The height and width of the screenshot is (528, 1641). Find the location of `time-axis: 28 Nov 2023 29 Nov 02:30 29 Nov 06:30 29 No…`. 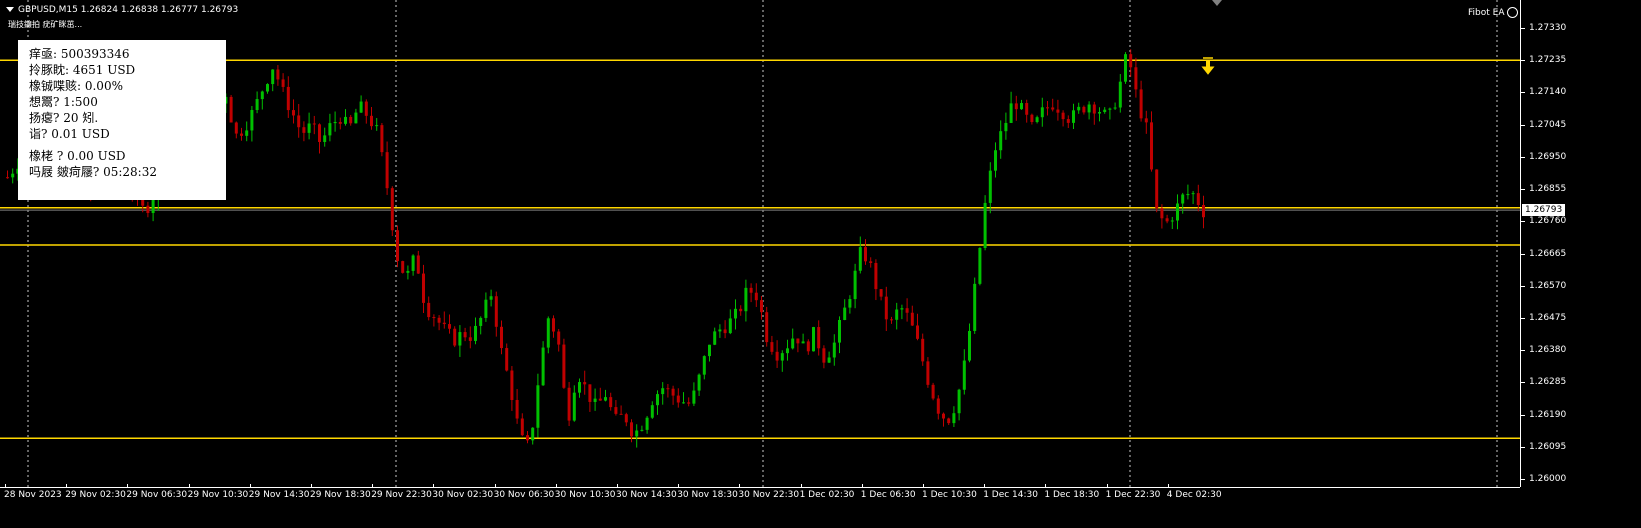

time-axis: 28 Nov 2023 29 Nov 02:30 29 Nov 06:30 29 No… is located at coordinates (760, 506).